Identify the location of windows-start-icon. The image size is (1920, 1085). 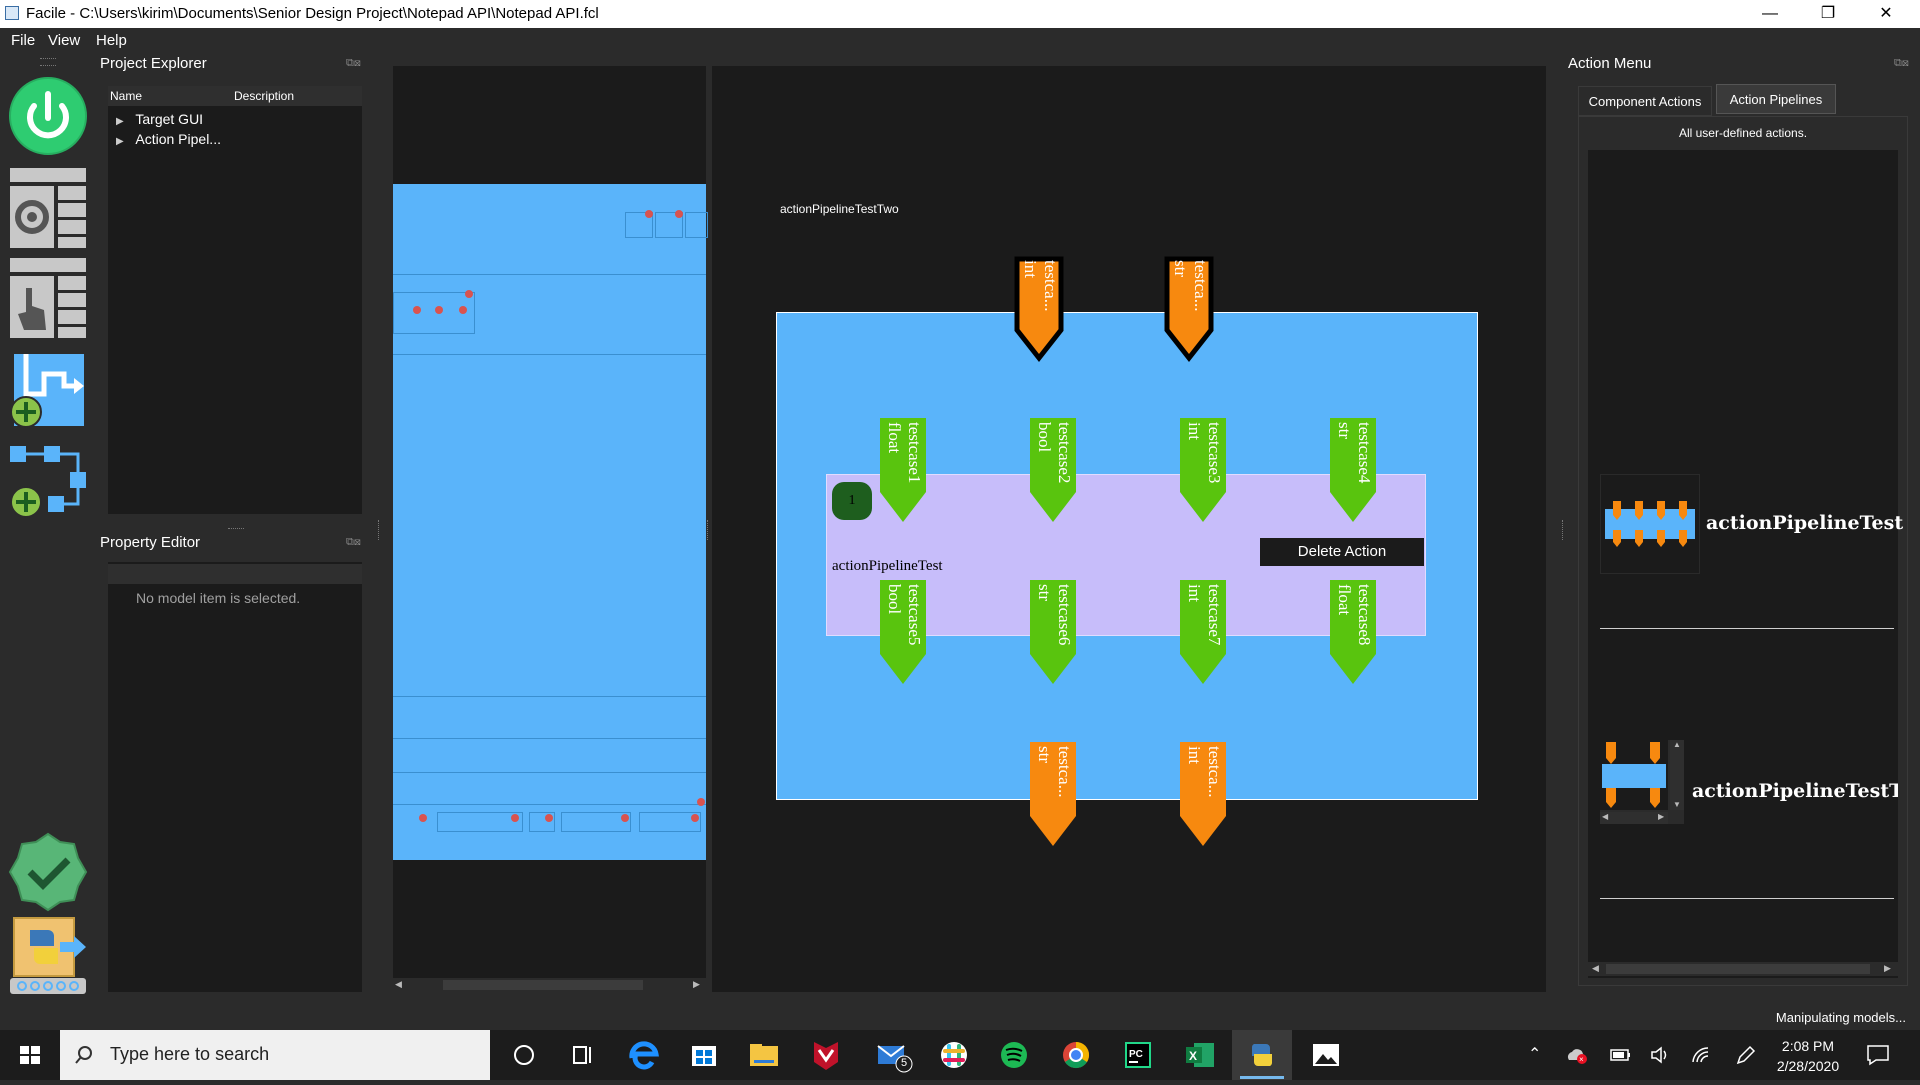
(30, 1055).